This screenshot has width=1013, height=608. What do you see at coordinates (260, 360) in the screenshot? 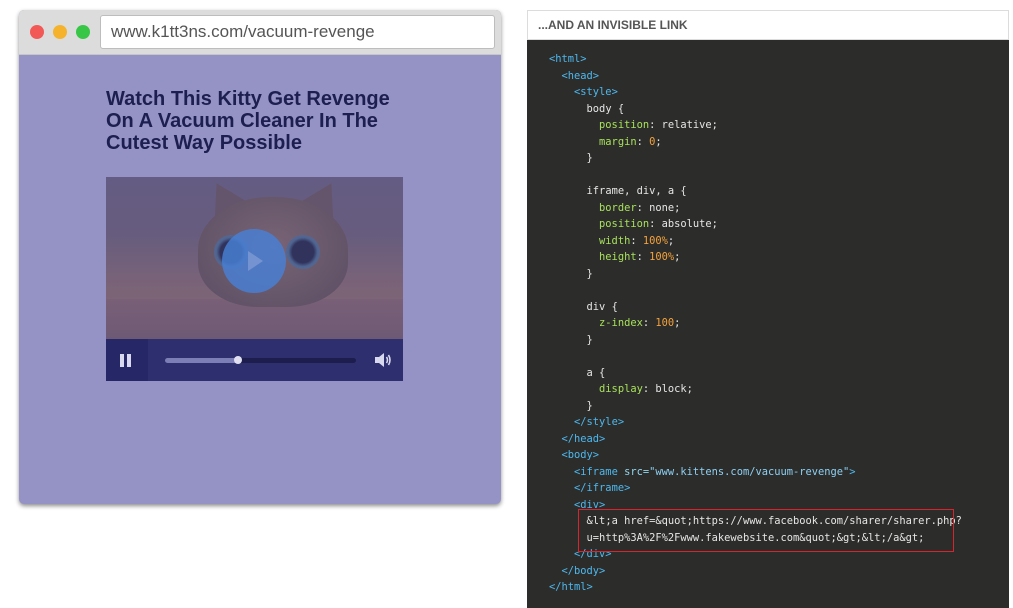
I see `progress-slider` at bounding box center [260, 360].